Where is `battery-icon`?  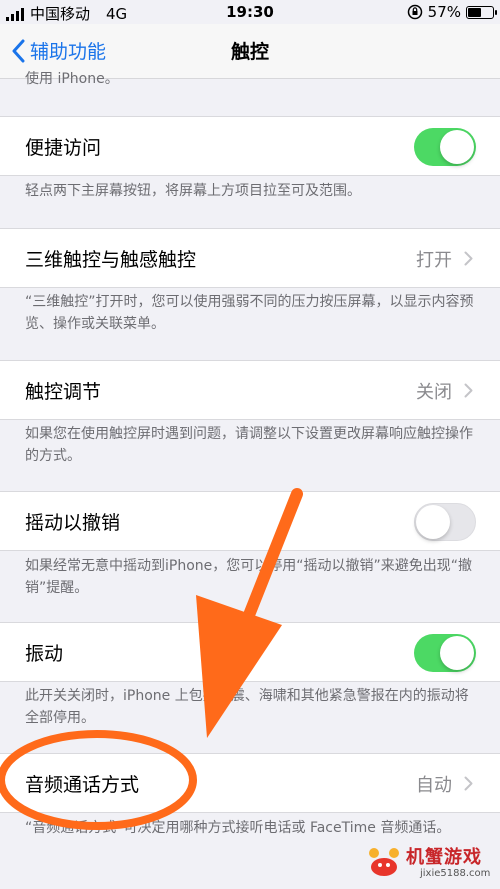 battery-icon is located at coordinates (481, 12).